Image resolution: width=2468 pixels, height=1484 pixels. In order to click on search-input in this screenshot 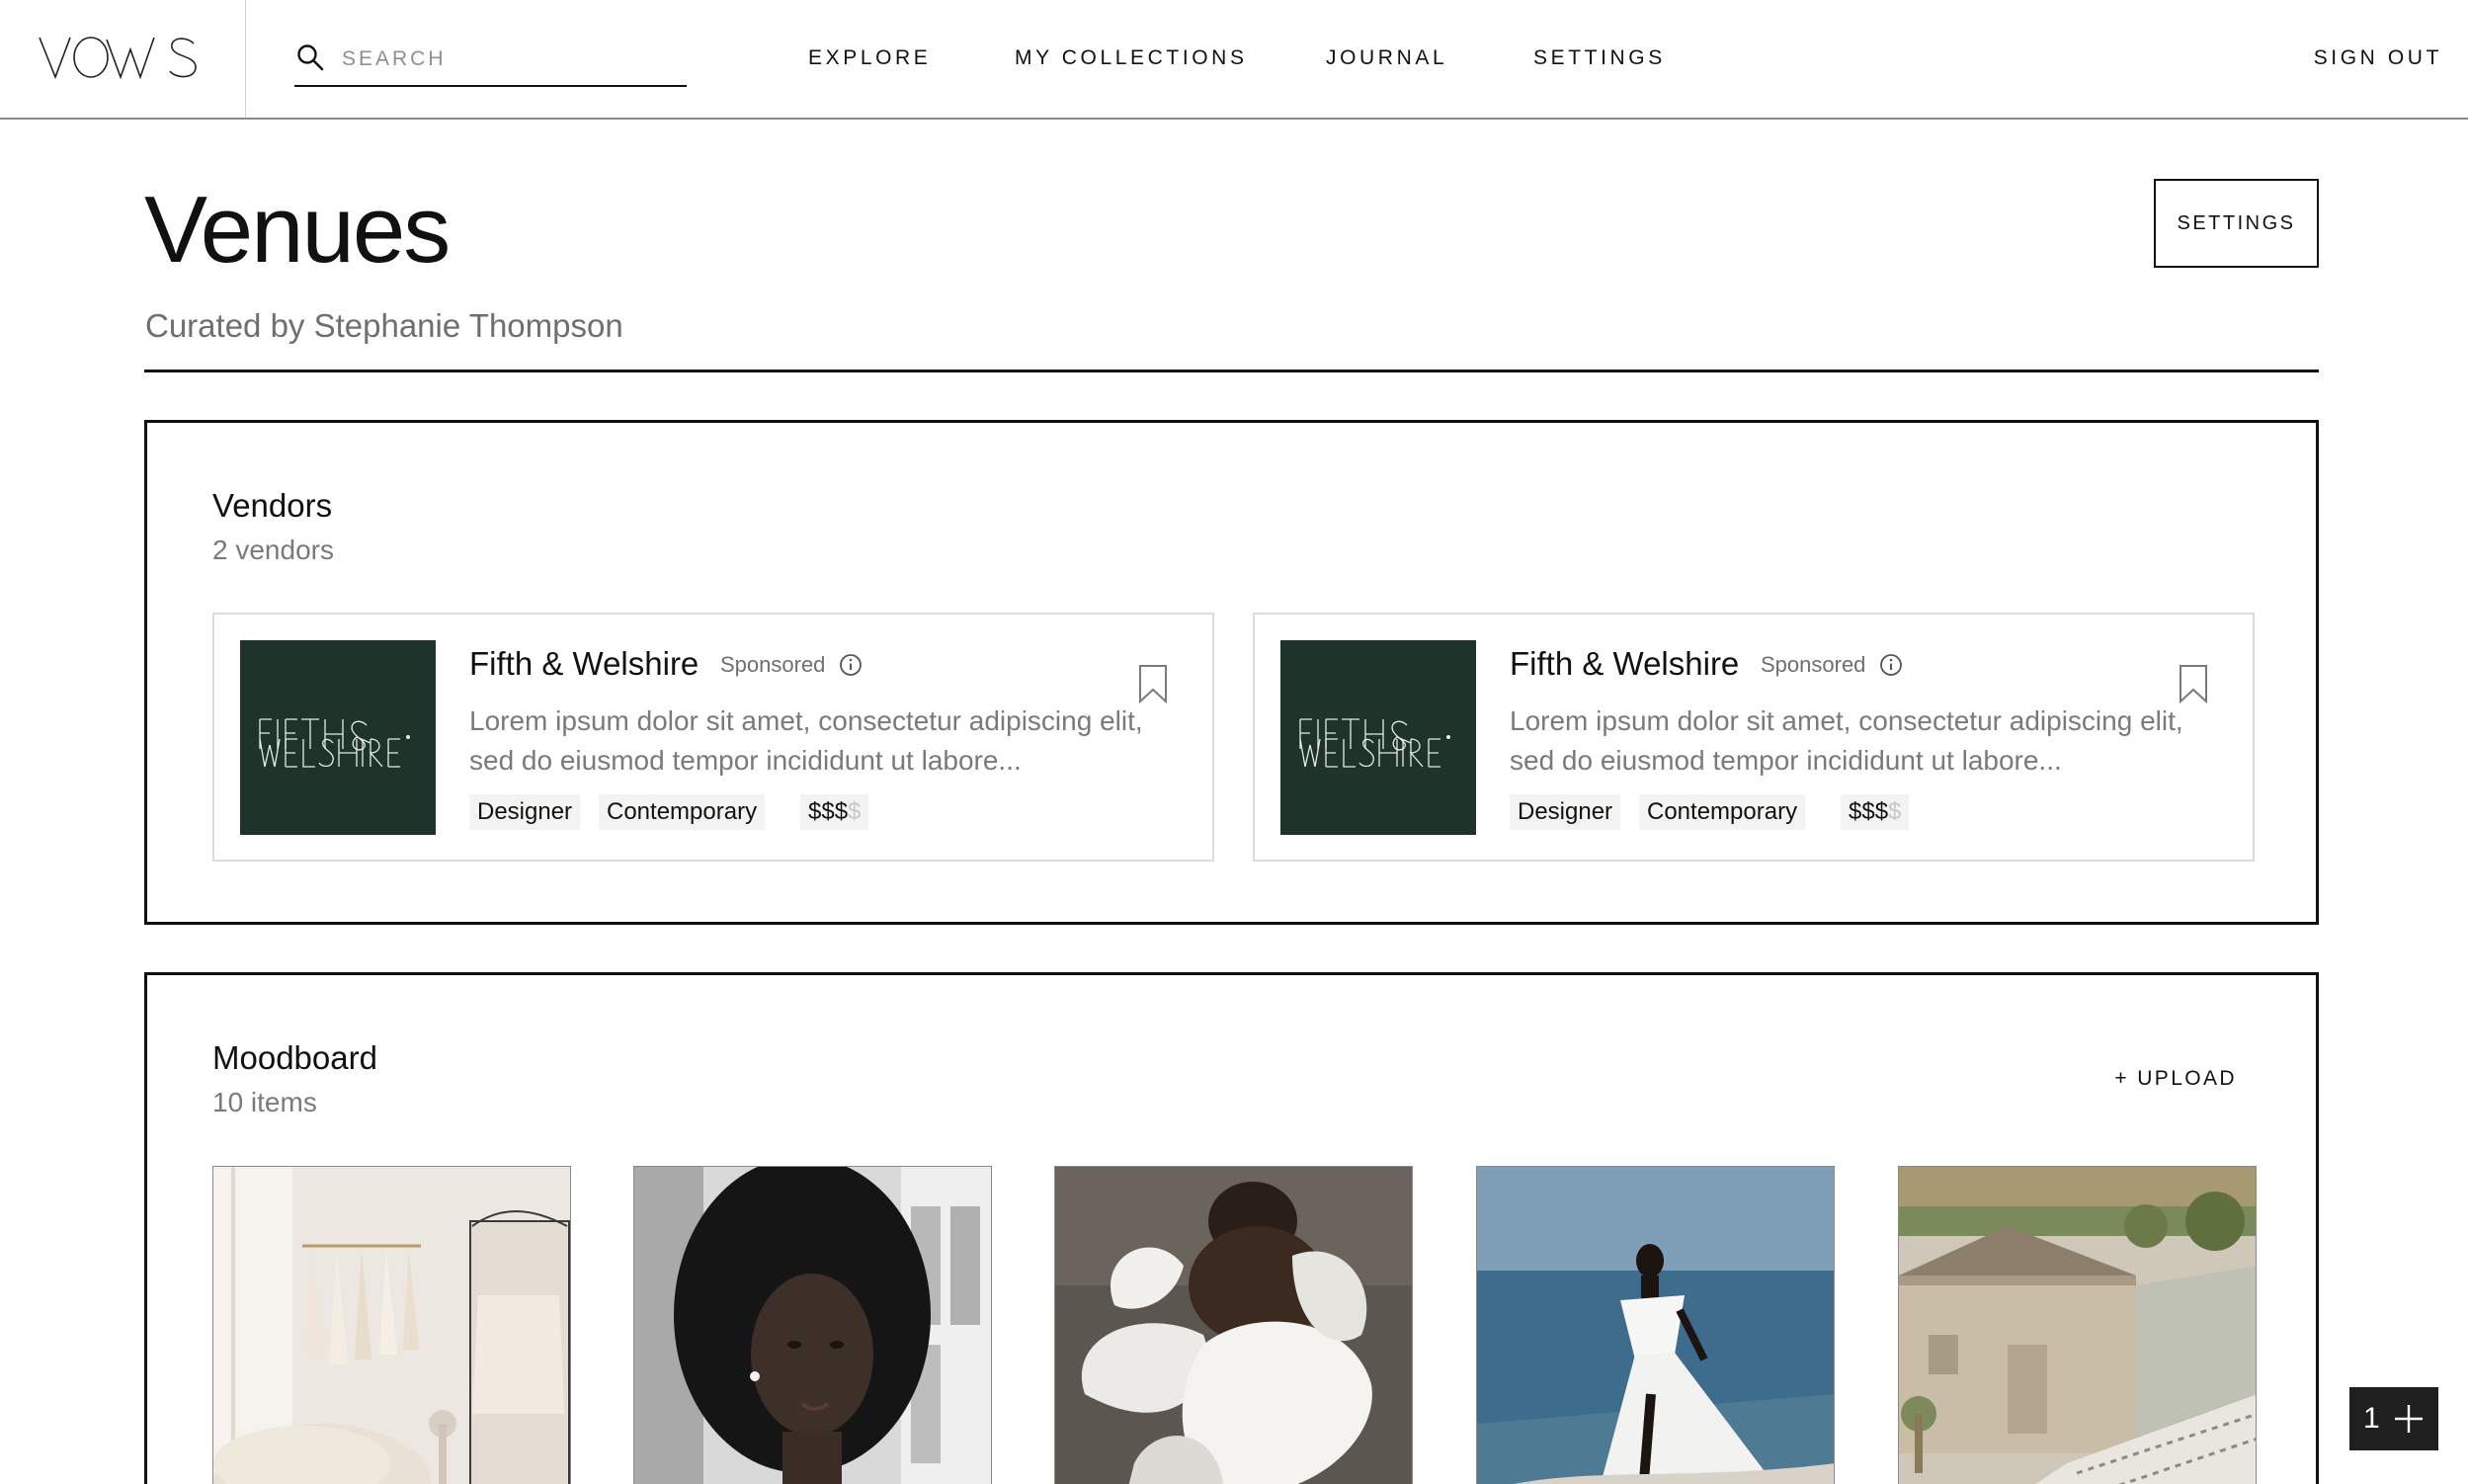, I will do `click(510, 59)`.